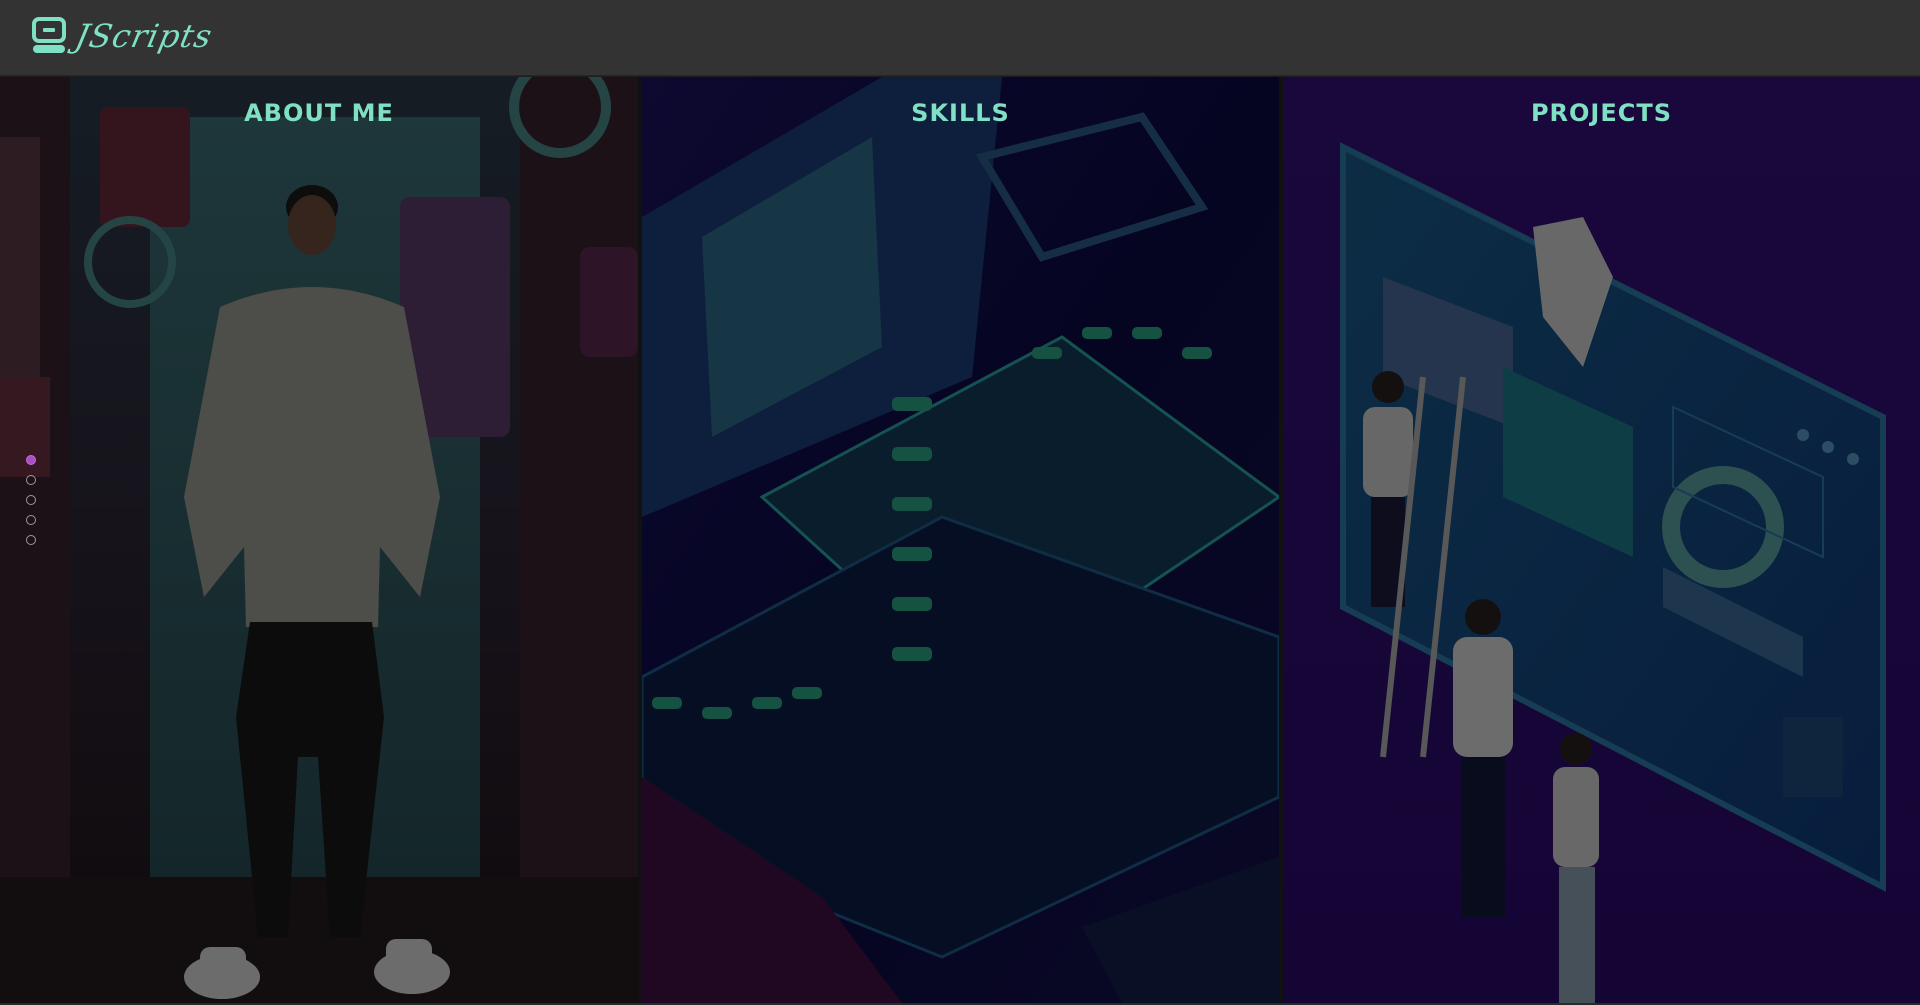 The width and height of the screenshot is (1920, 1005). Describe the element at coordinates (144, 36) in the screenshot. I see `logo-text: JScripts` at that location.